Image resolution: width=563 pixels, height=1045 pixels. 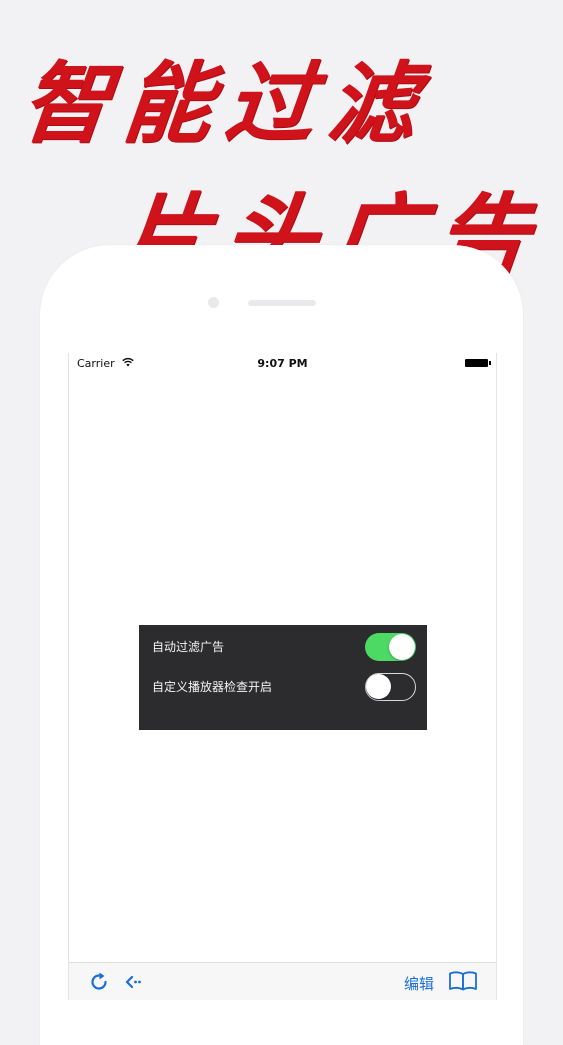 I want to click on setting-row-custom-player-check: 自定义播放器检查开启, so click(x=283, y=687).